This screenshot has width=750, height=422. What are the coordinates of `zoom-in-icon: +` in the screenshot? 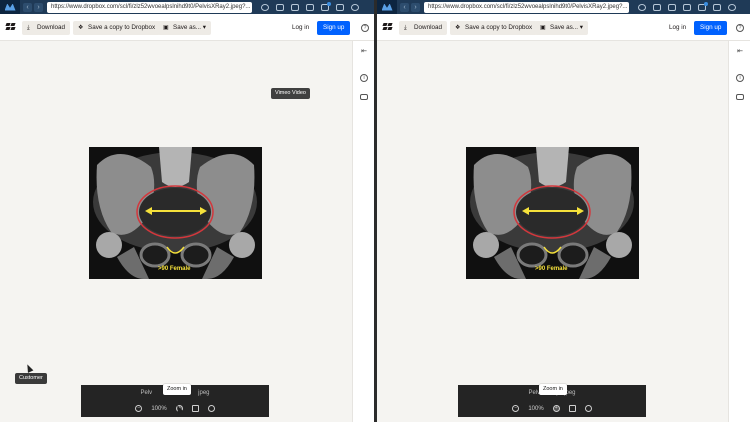 It's located at (556, 408).